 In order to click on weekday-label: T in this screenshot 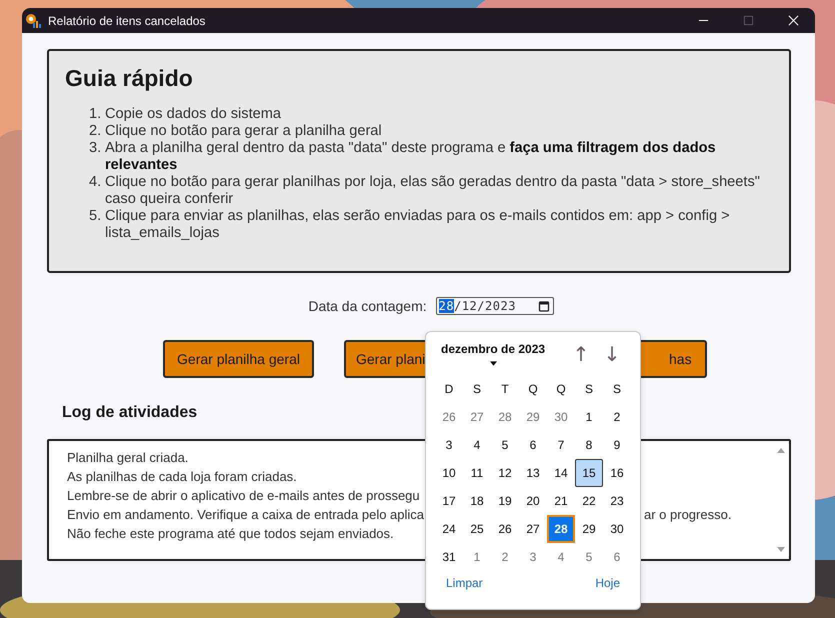, I will do `click(505, 389)`.